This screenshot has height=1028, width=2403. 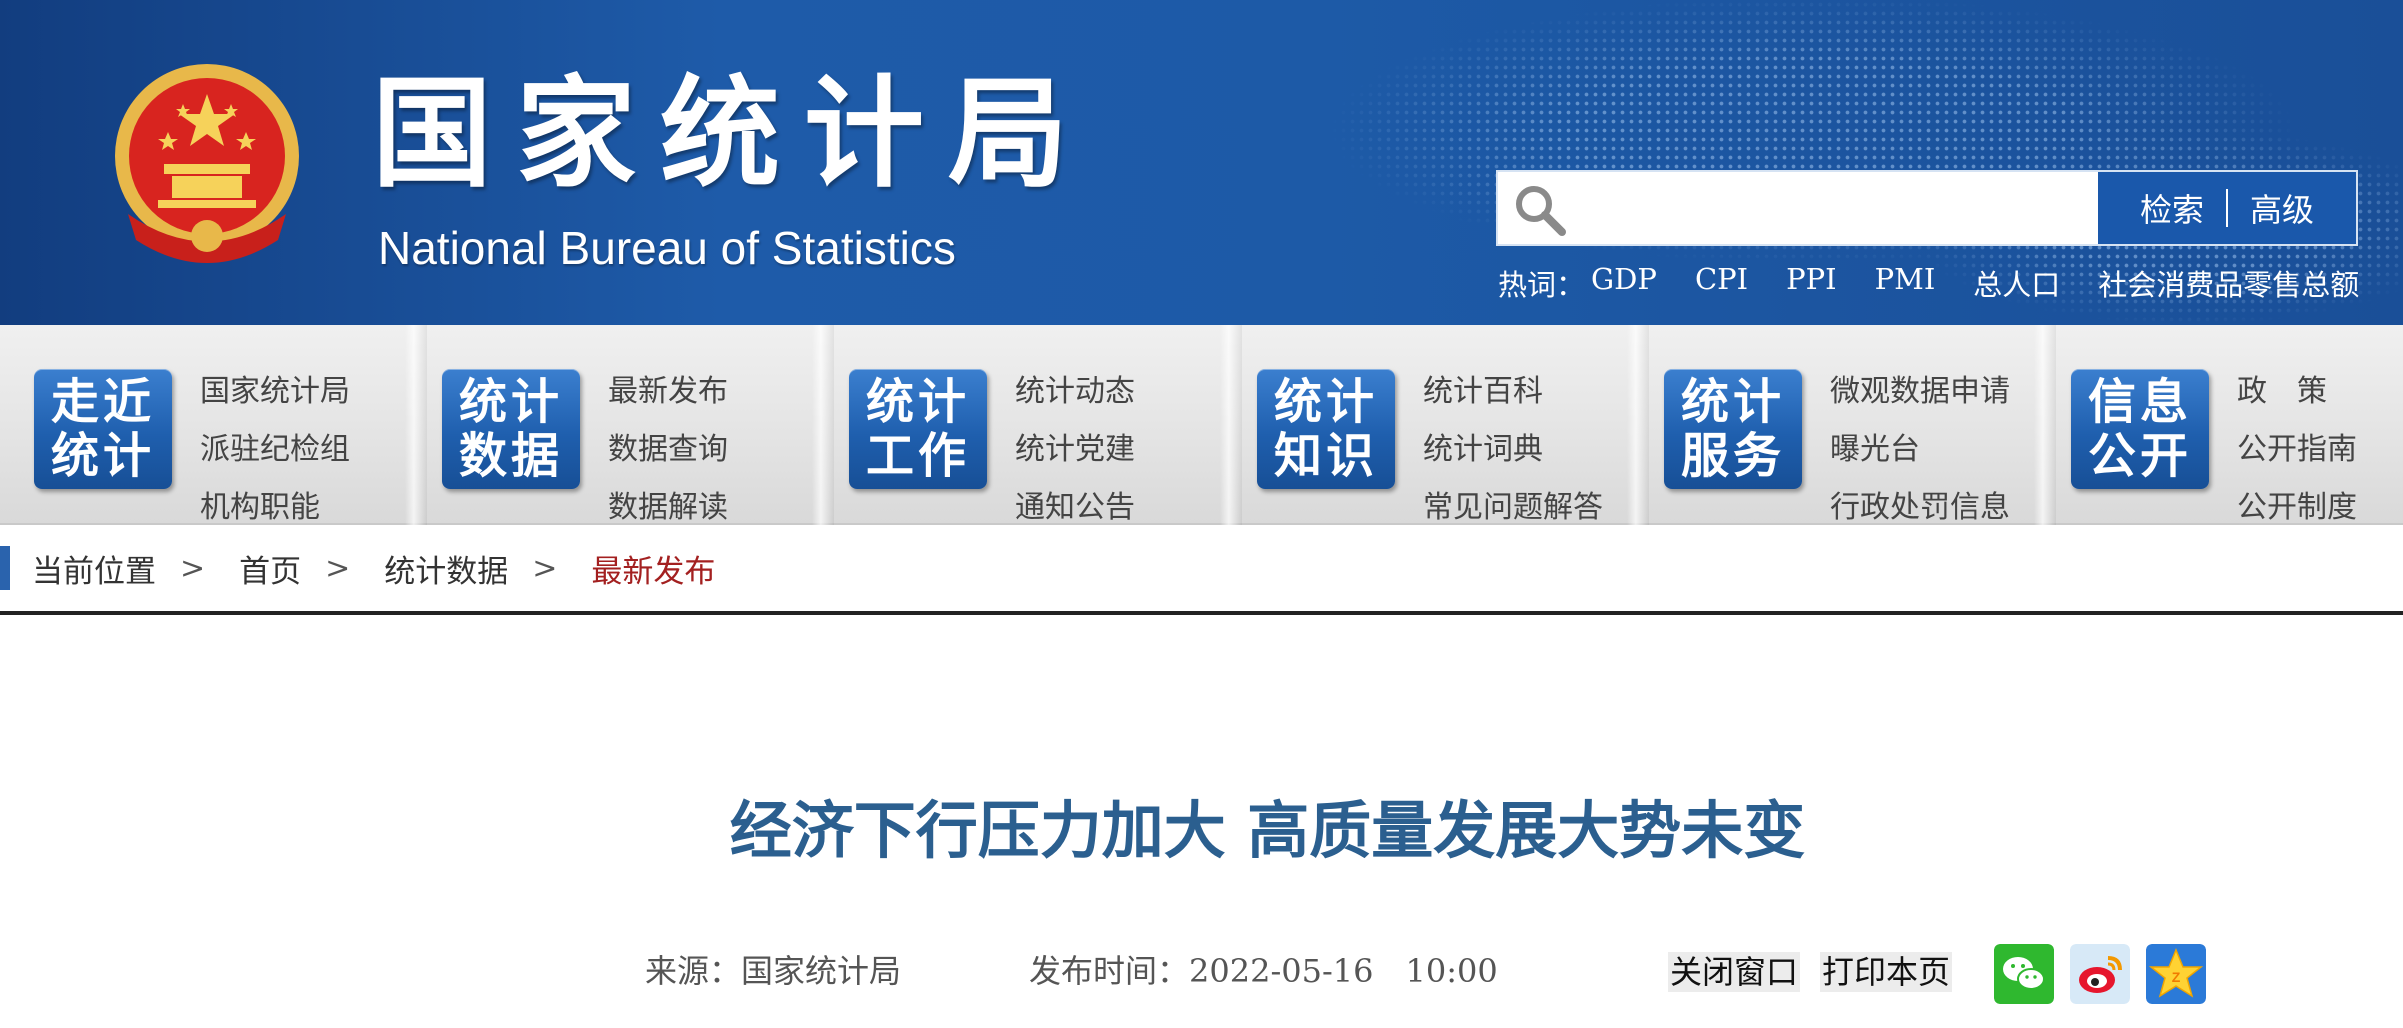 What do you see at coordinates (1513, 392) in the screenshot?
I see `nav-link: 统计百科` at bounding box center [1513, 392].